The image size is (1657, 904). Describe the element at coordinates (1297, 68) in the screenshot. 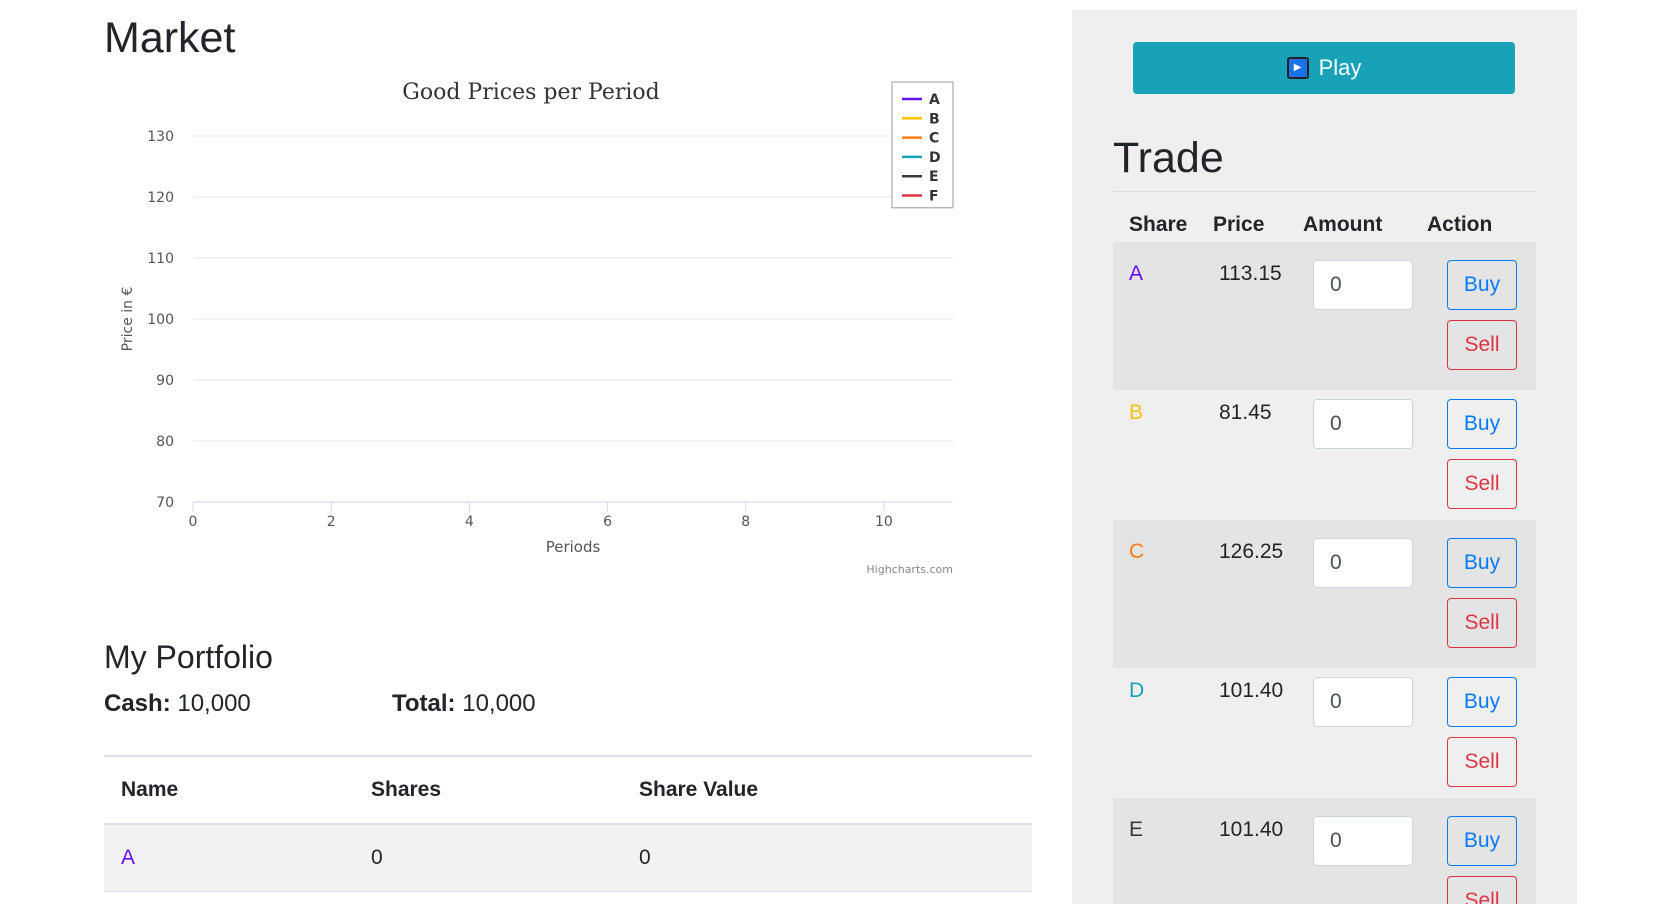

I see `play-icon: ▶` at that location.